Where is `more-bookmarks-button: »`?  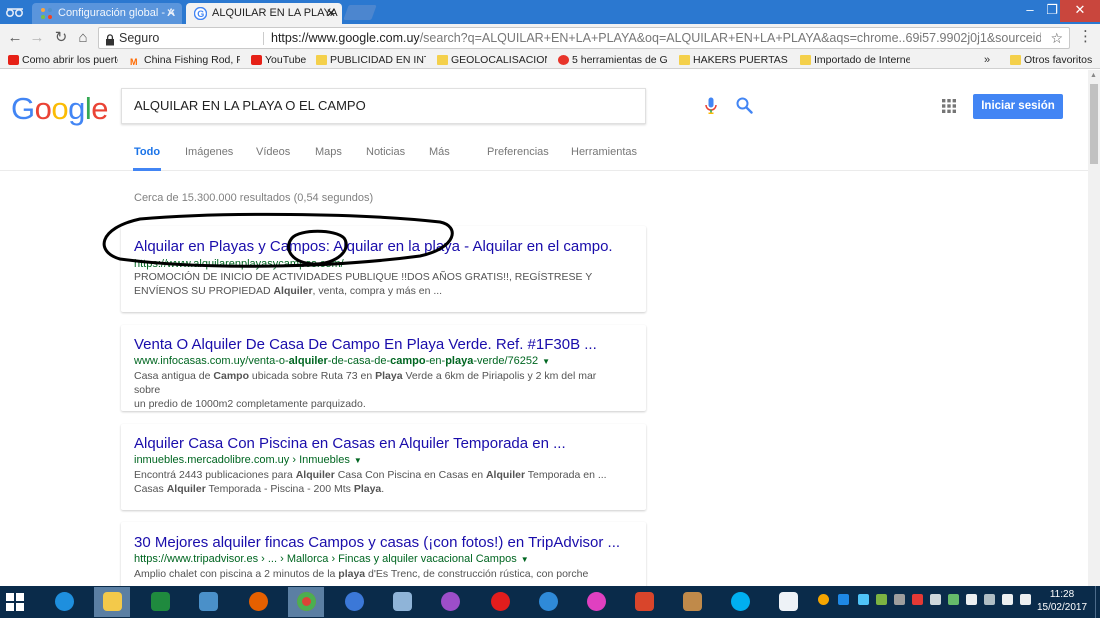
more-bookmarks-button: » is located at coordinates (987, 60).